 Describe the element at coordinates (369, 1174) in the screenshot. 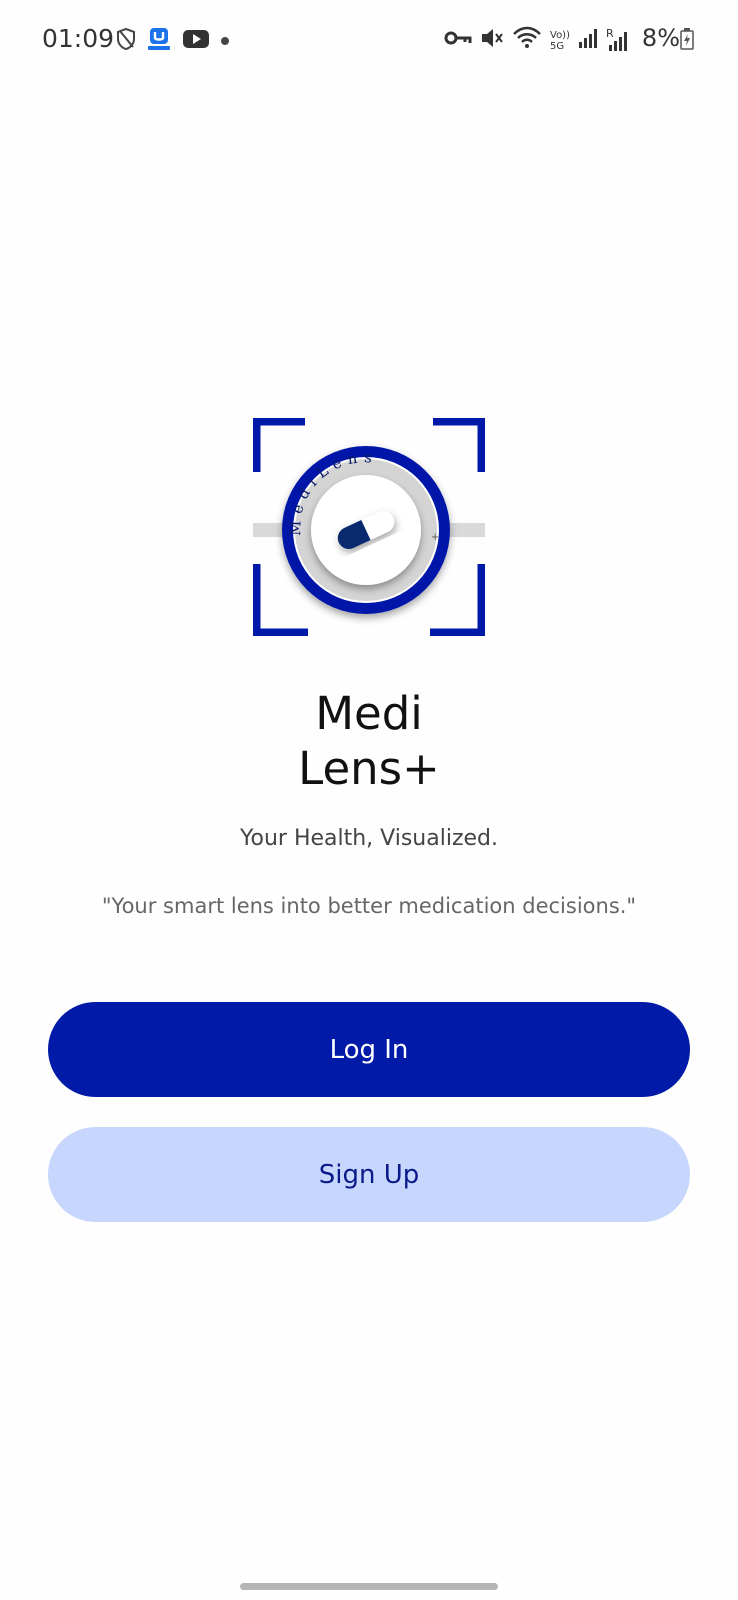

I see `signup-button: Sign Up` at that location.